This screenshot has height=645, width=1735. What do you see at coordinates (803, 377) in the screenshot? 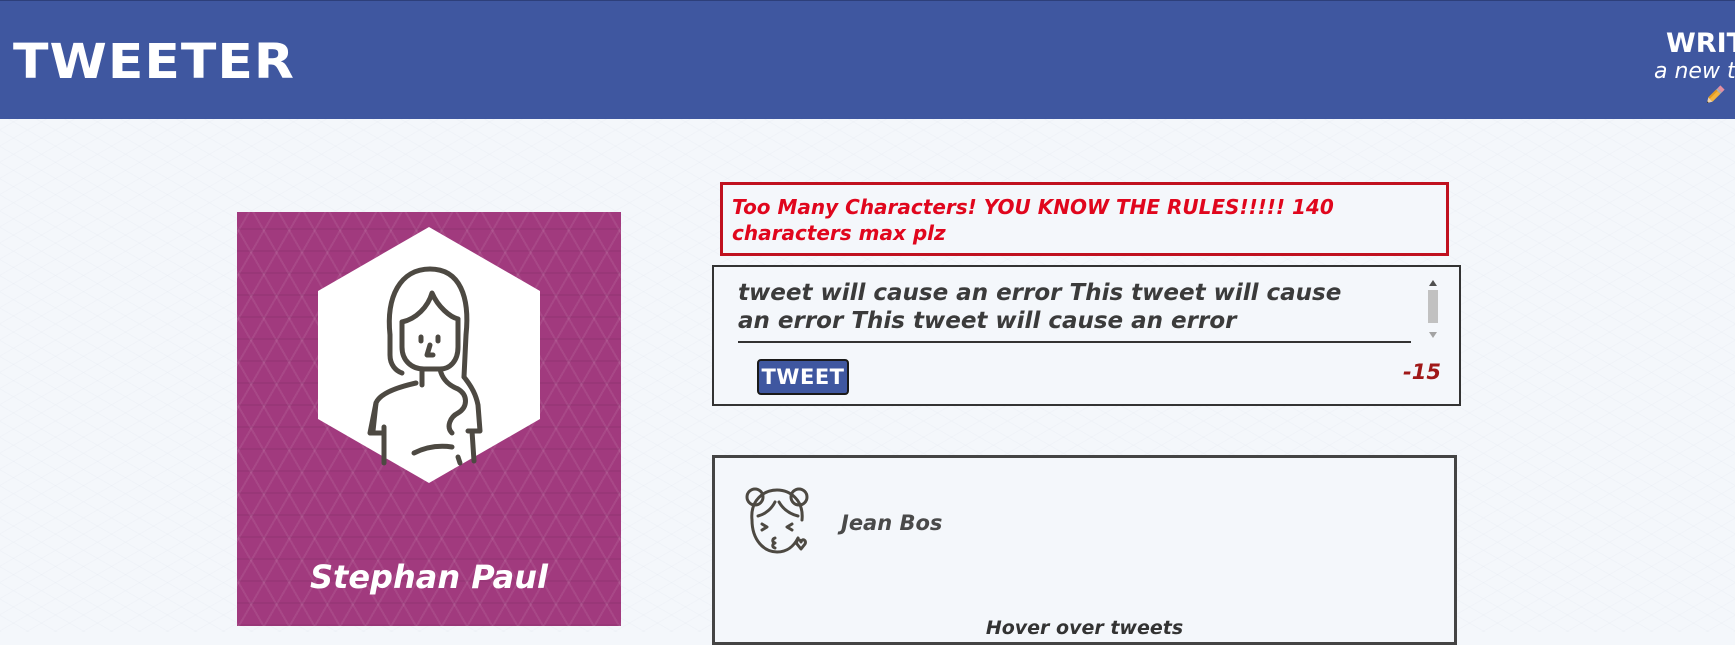
I see `tweet-button: TWEET` at bounding box center [803, 377].